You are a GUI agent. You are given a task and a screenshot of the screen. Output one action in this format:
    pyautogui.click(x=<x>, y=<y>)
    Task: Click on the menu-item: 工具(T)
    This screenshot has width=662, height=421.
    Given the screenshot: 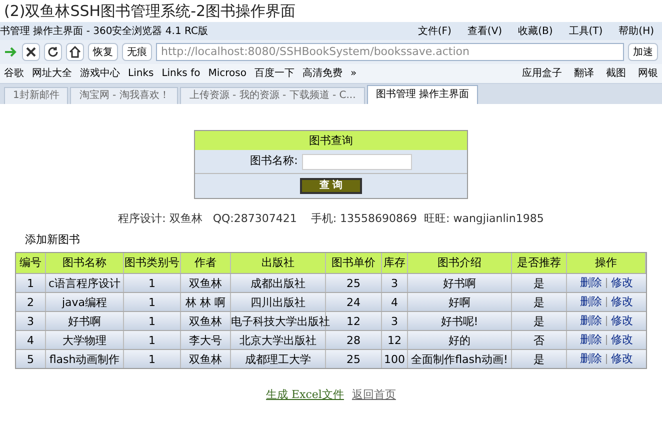 What is the action you would take?
    pyautogui.click(x=585, y=31)
    